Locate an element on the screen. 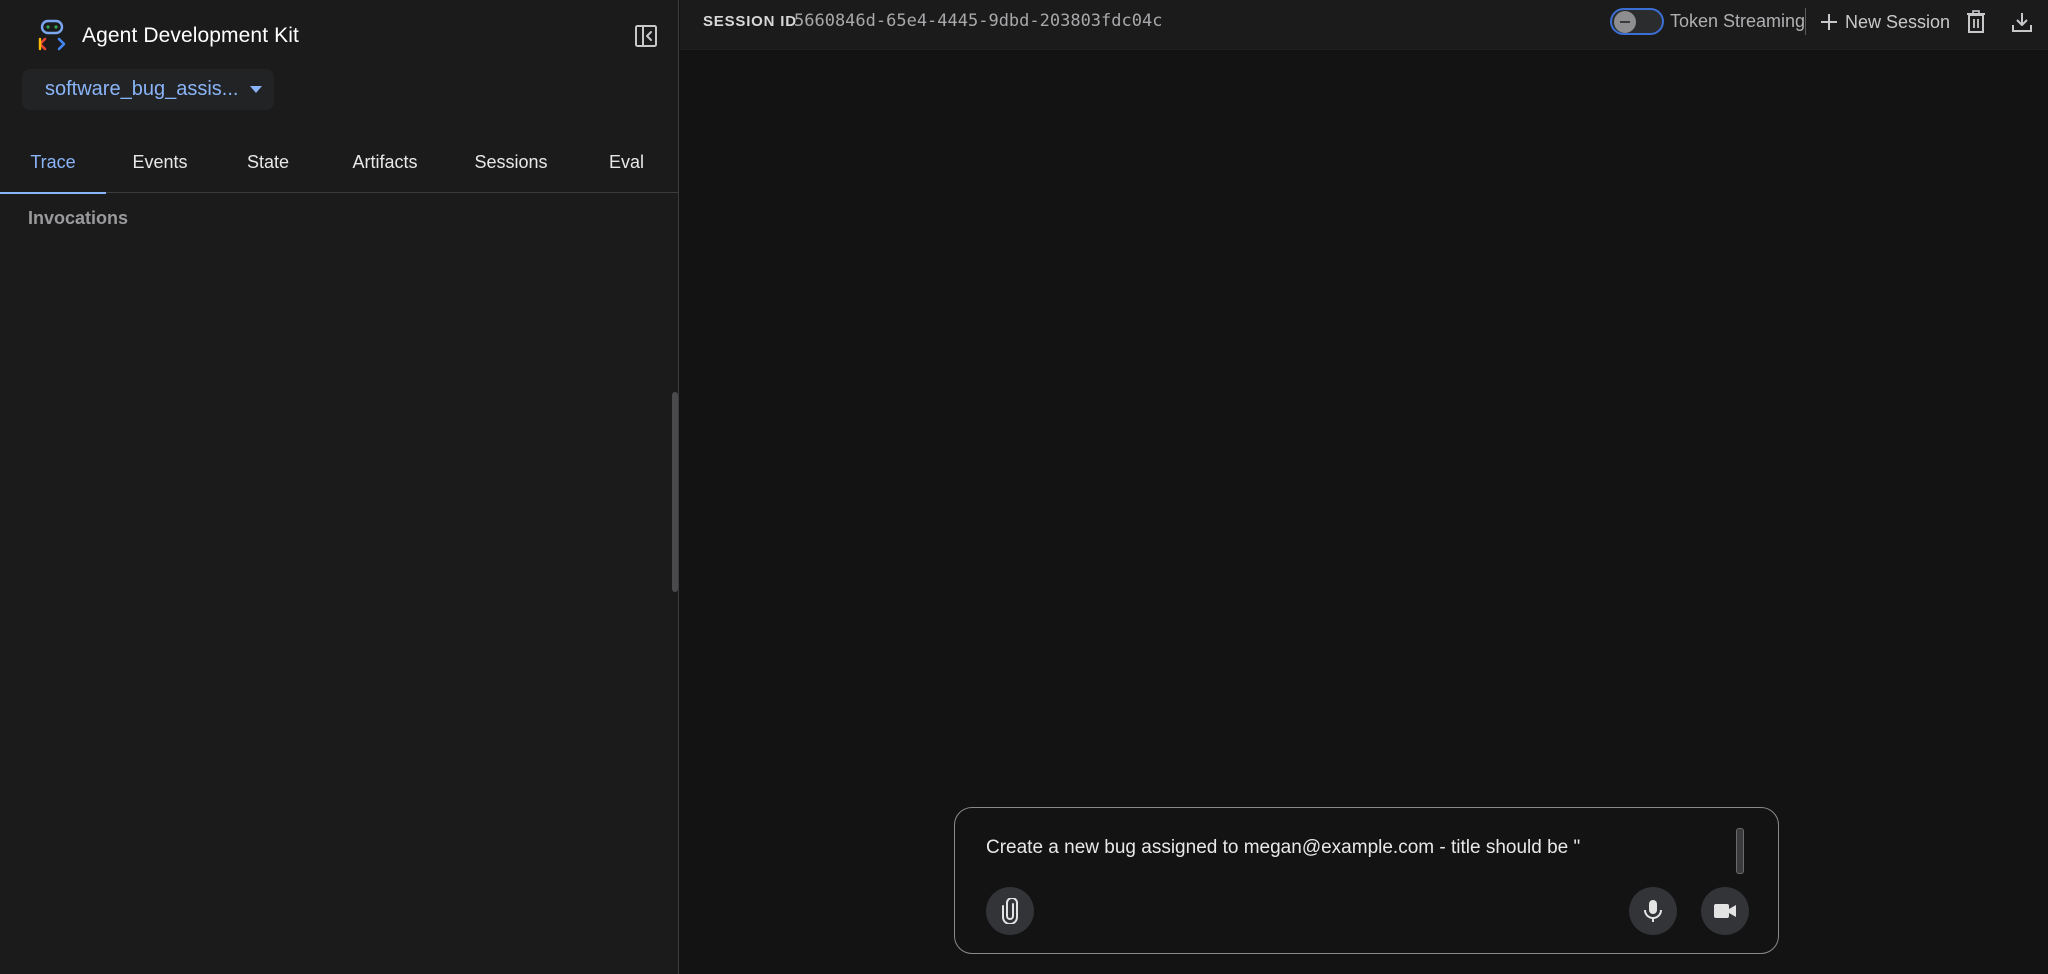  download-icon is located at coordinates (2022, 22).